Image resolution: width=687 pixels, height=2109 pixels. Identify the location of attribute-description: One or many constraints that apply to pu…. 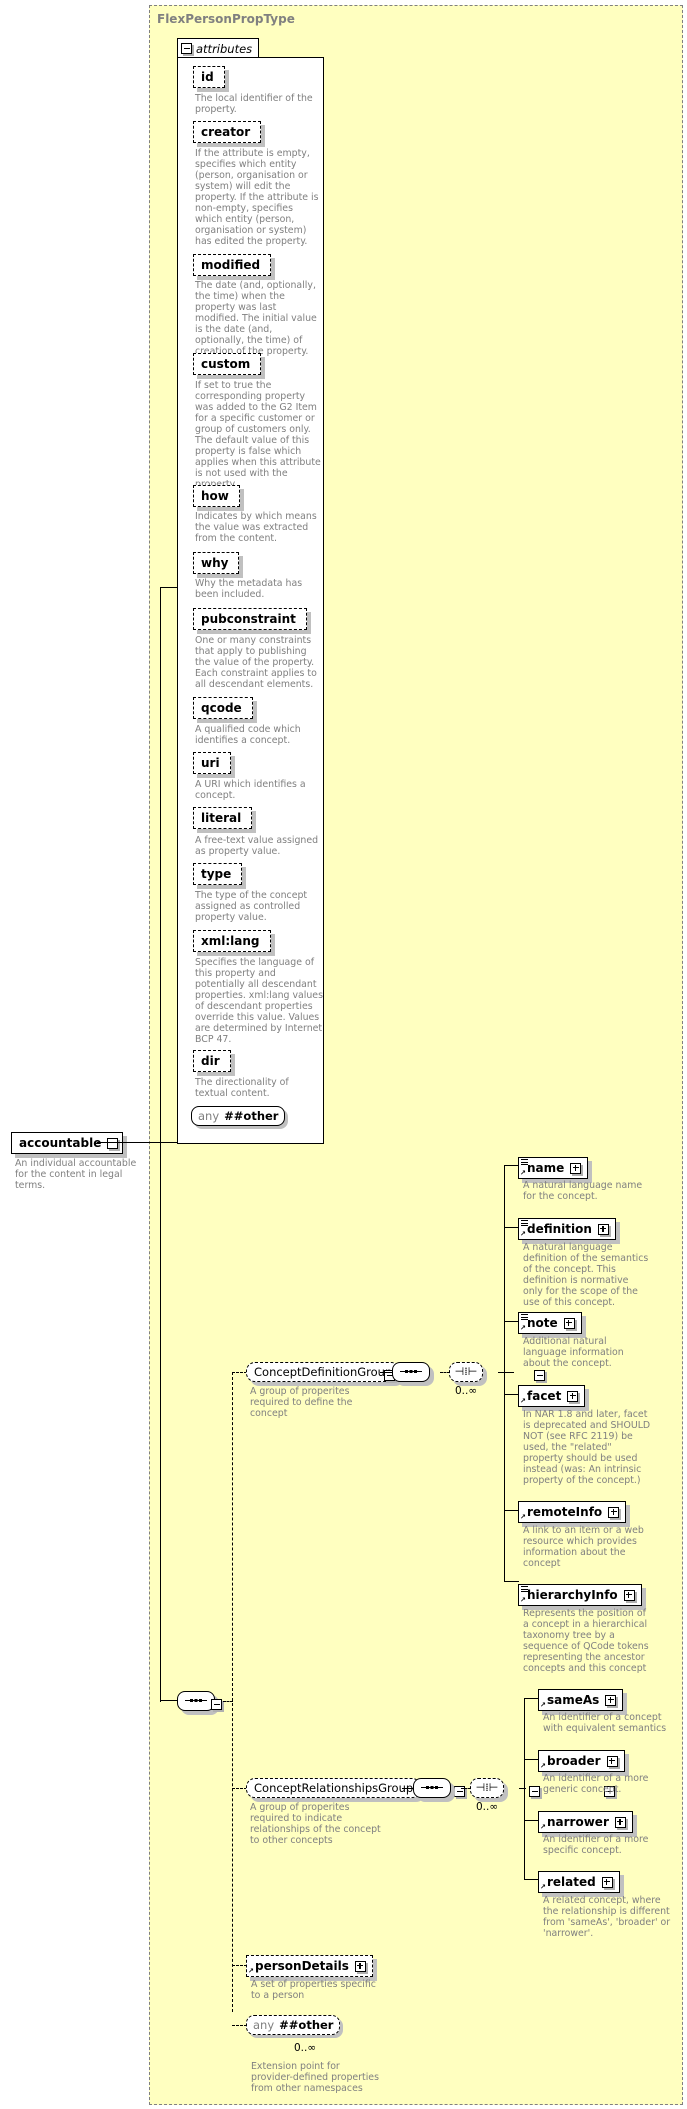
(256, 662).